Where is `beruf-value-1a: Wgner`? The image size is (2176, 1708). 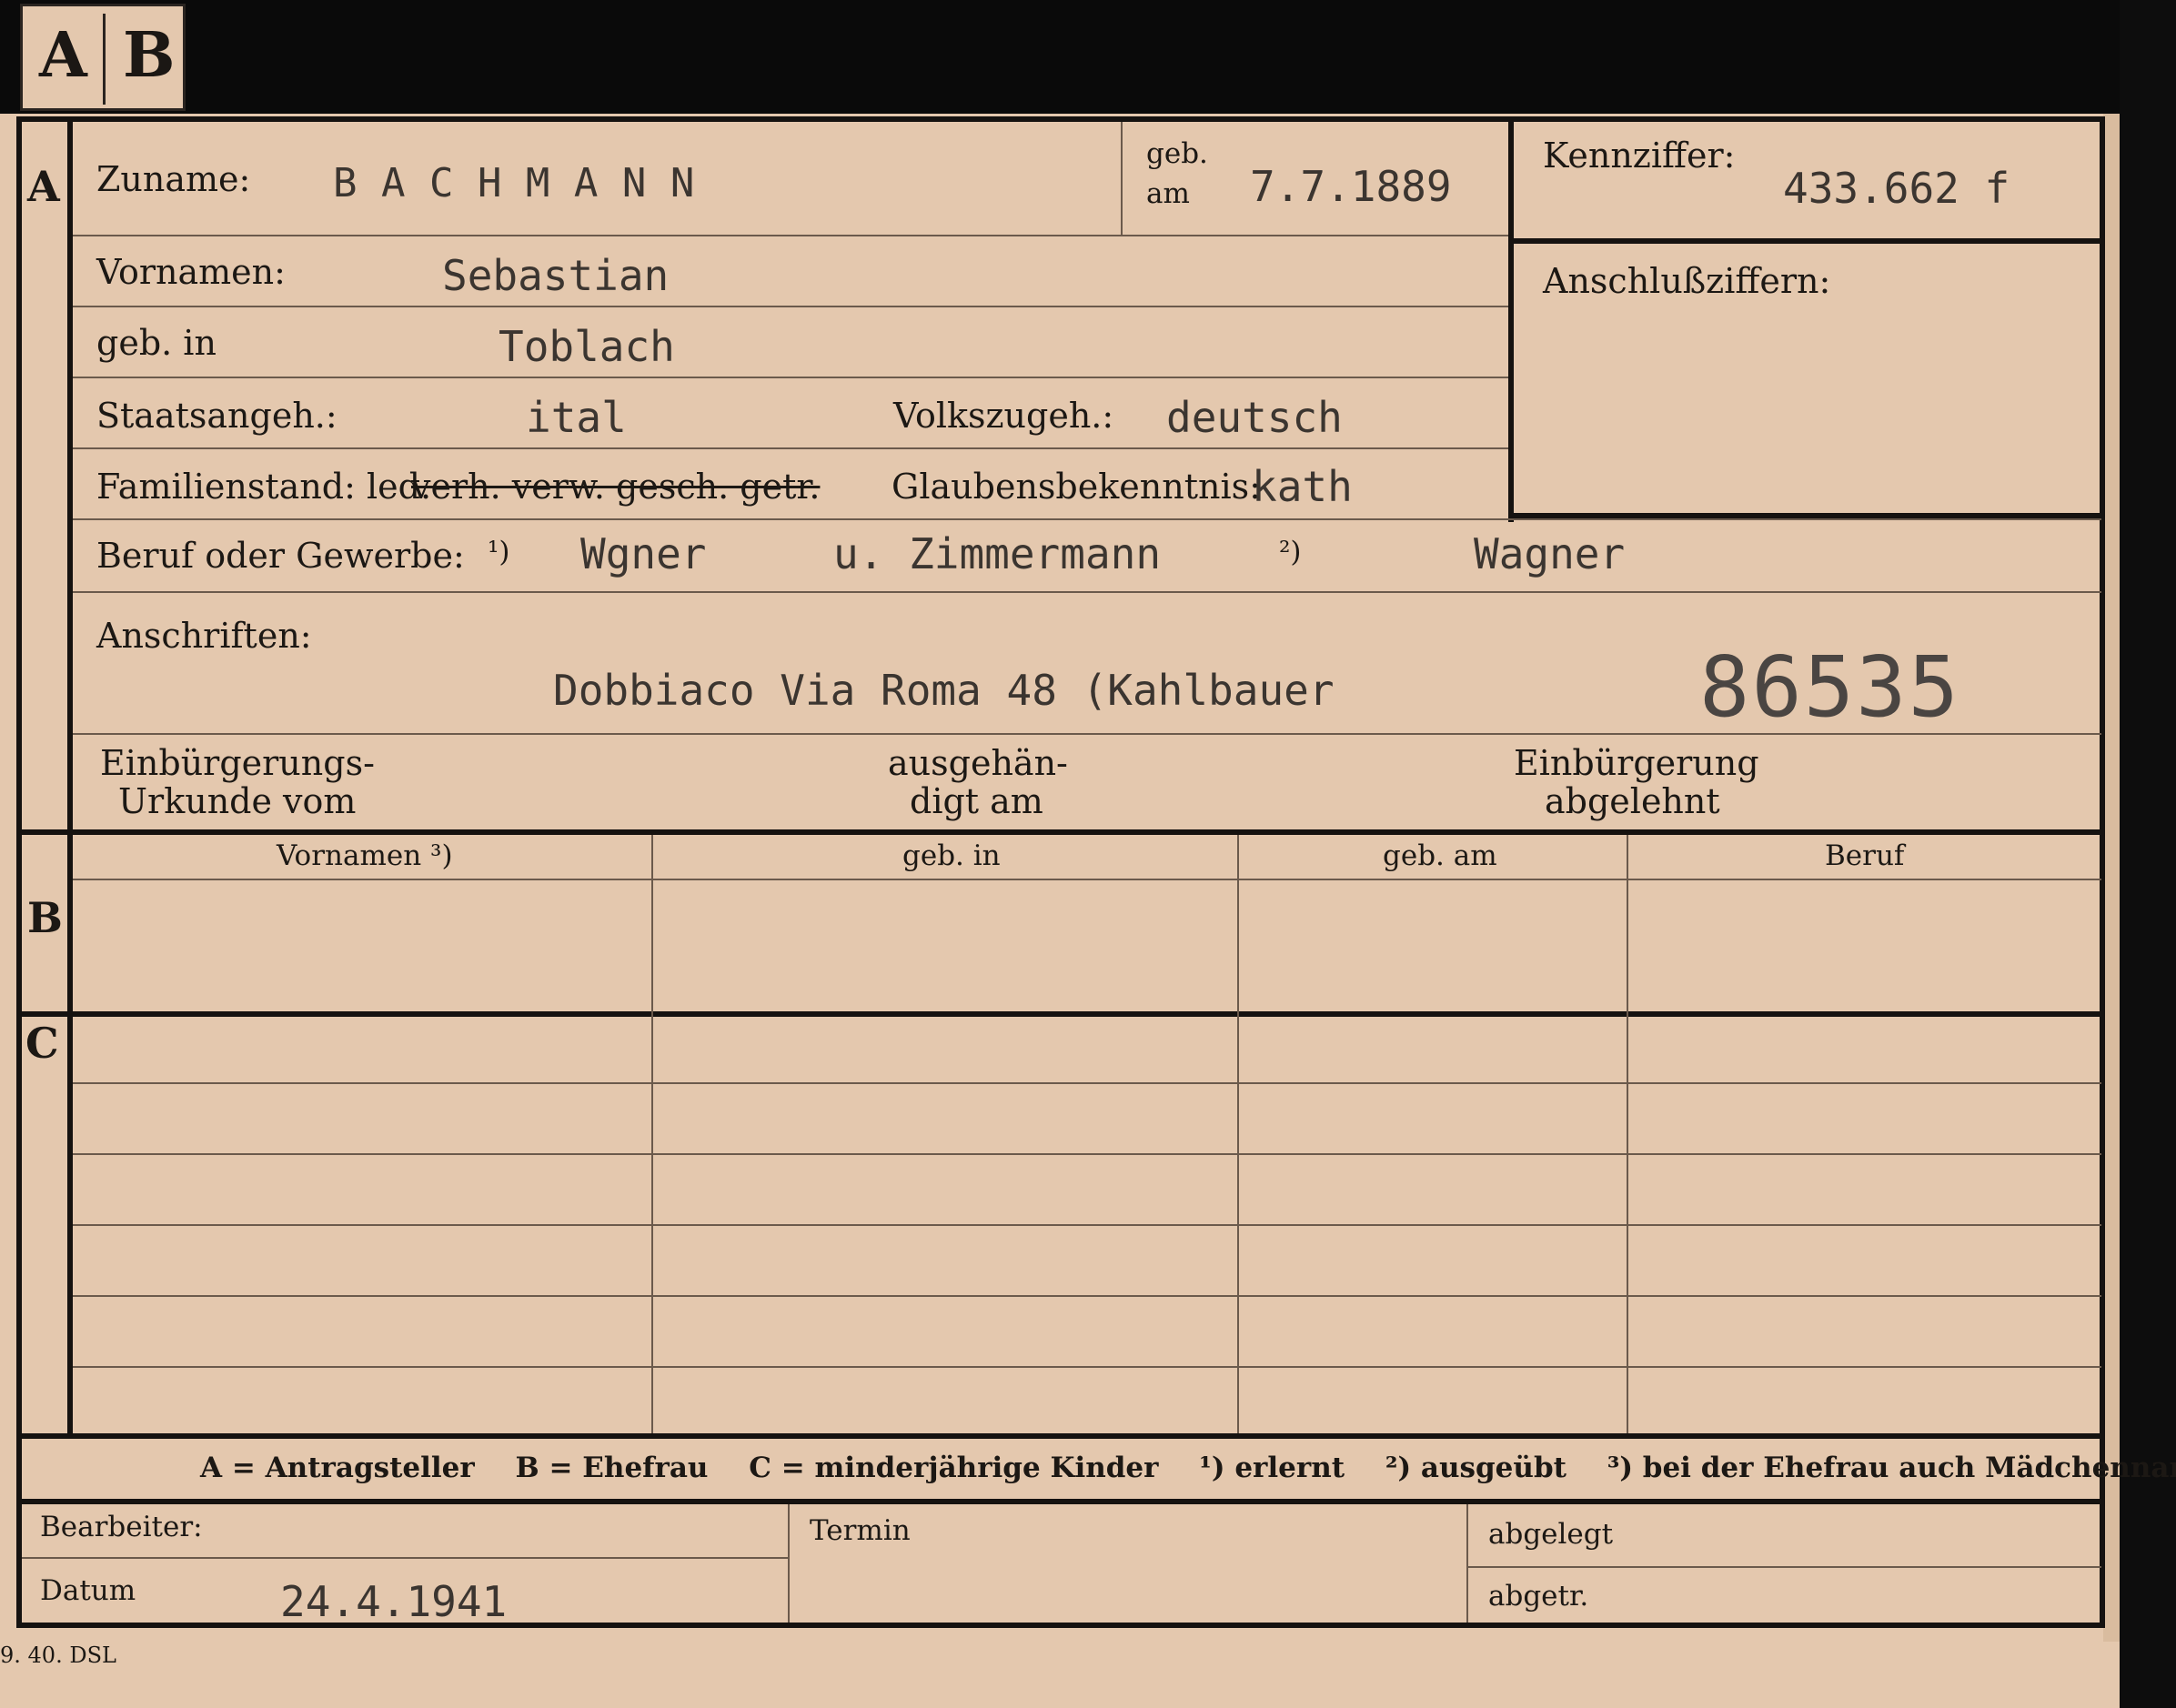 beruf-value-1a: Wgner is located at coordinates (643, 553).